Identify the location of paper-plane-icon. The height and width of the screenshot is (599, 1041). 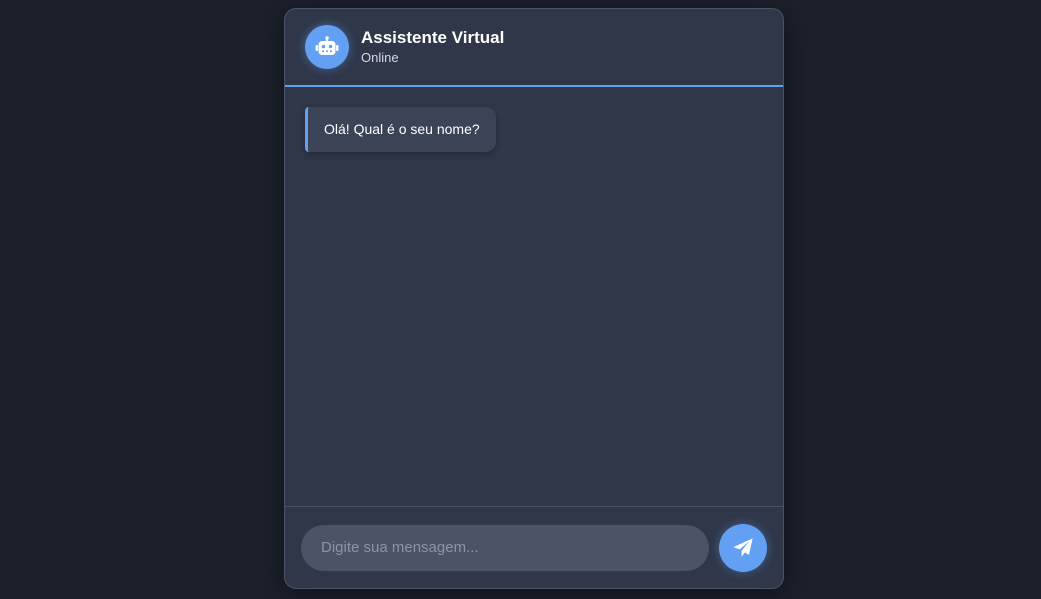
(743, 547).